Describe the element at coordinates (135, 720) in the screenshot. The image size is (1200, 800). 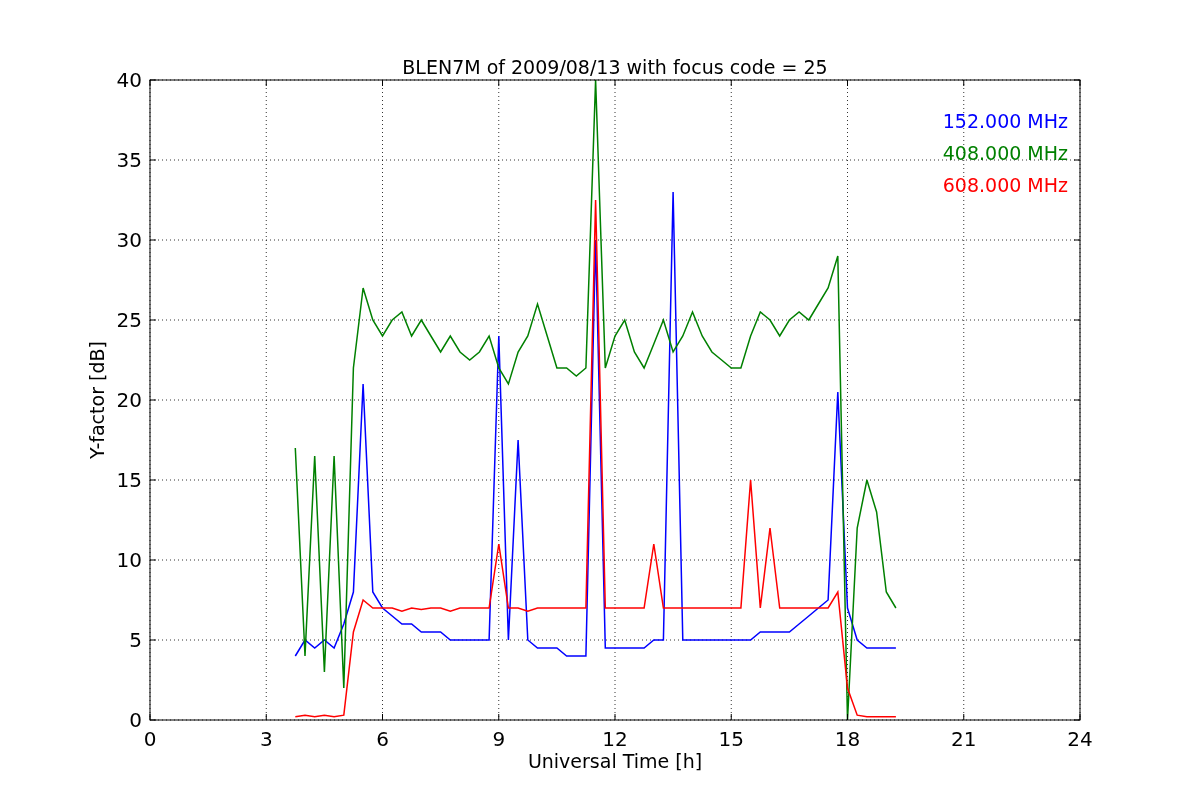
I see `y-tick-label: 0` at that location.